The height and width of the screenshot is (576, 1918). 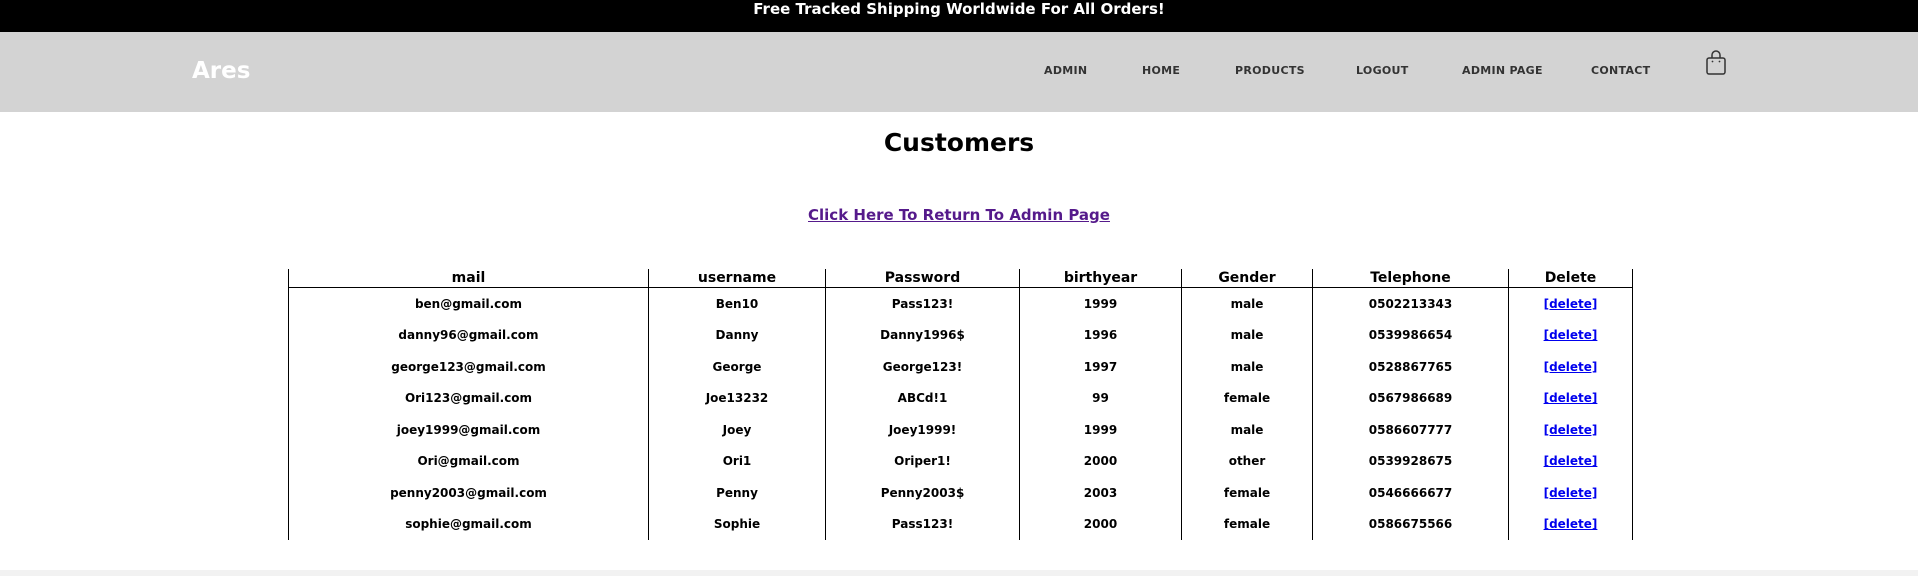 I want to click on cell-birthyear: 99, so click(x=1100, y=398).